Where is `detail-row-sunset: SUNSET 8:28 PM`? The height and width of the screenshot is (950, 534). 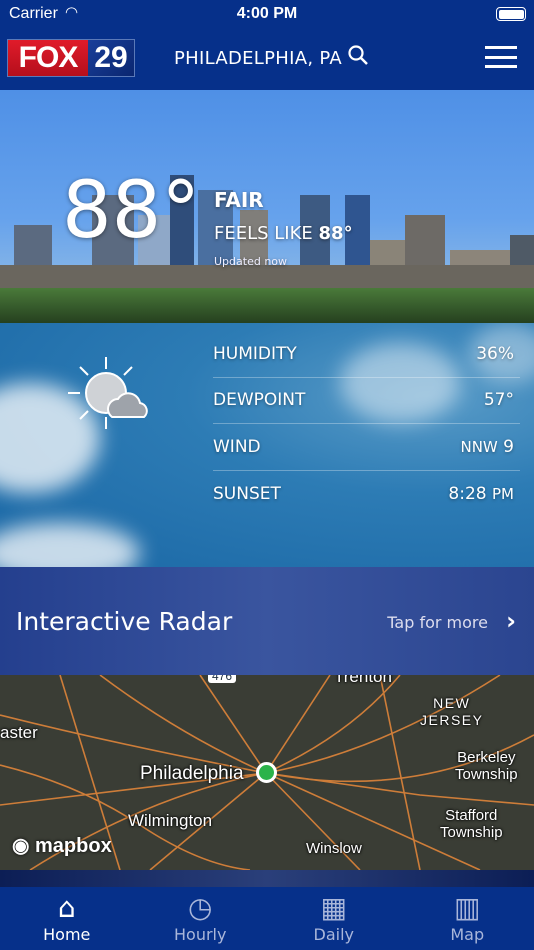 detail-row-sunset: SUNSET 8:28 PM is located at coordinates (363, 493).